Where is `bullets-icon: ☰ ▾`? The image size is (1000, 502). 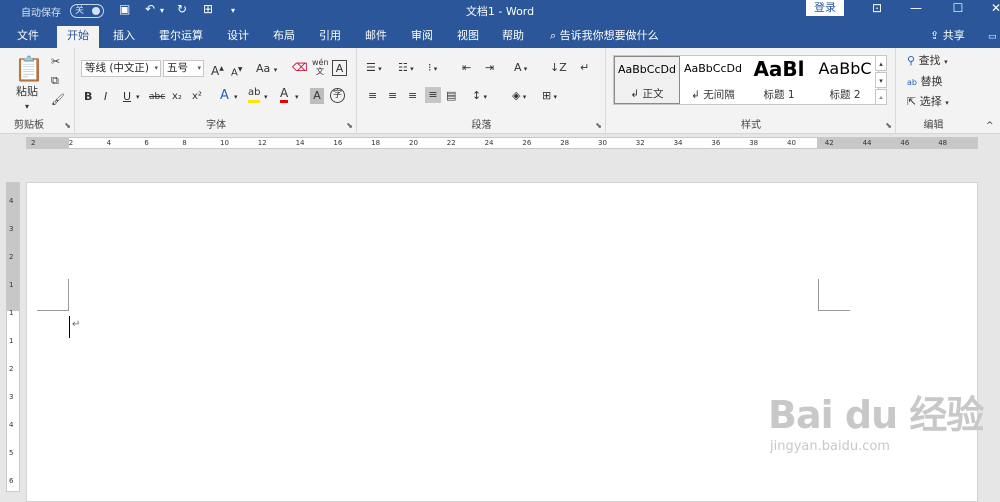
bullets-icon: ☰ ▾ is located at coordinates (374, 68).